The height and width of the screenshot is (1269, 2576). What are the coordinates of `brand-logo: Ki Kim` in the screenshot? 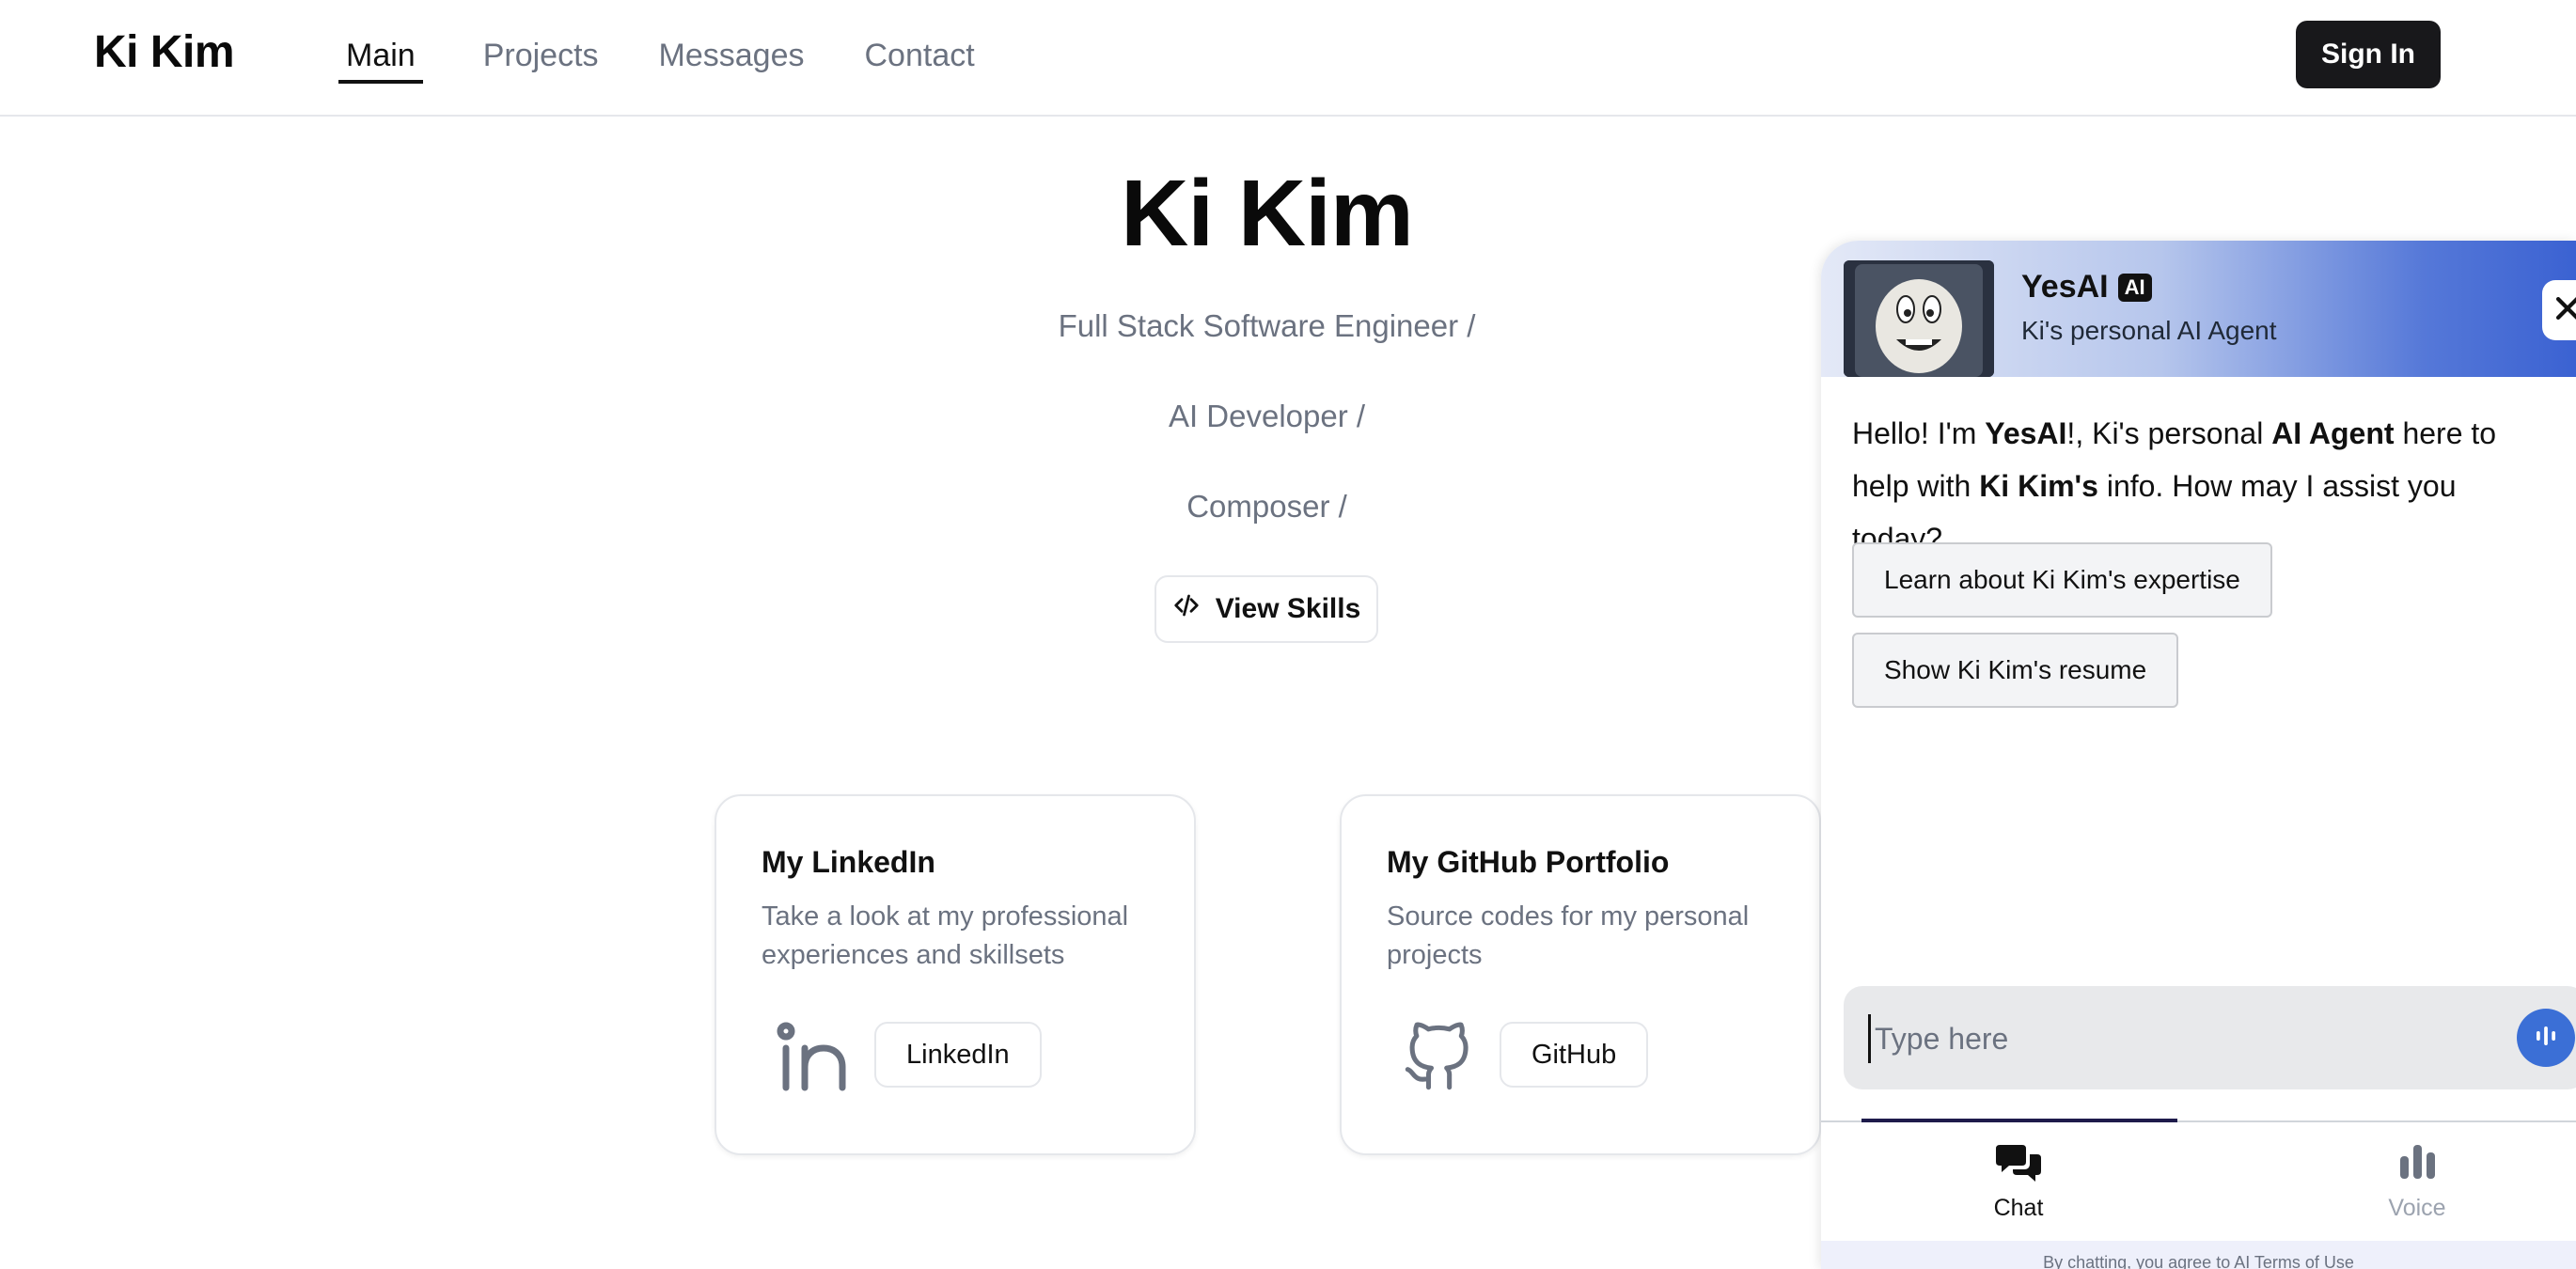 It's located at (164, 52).